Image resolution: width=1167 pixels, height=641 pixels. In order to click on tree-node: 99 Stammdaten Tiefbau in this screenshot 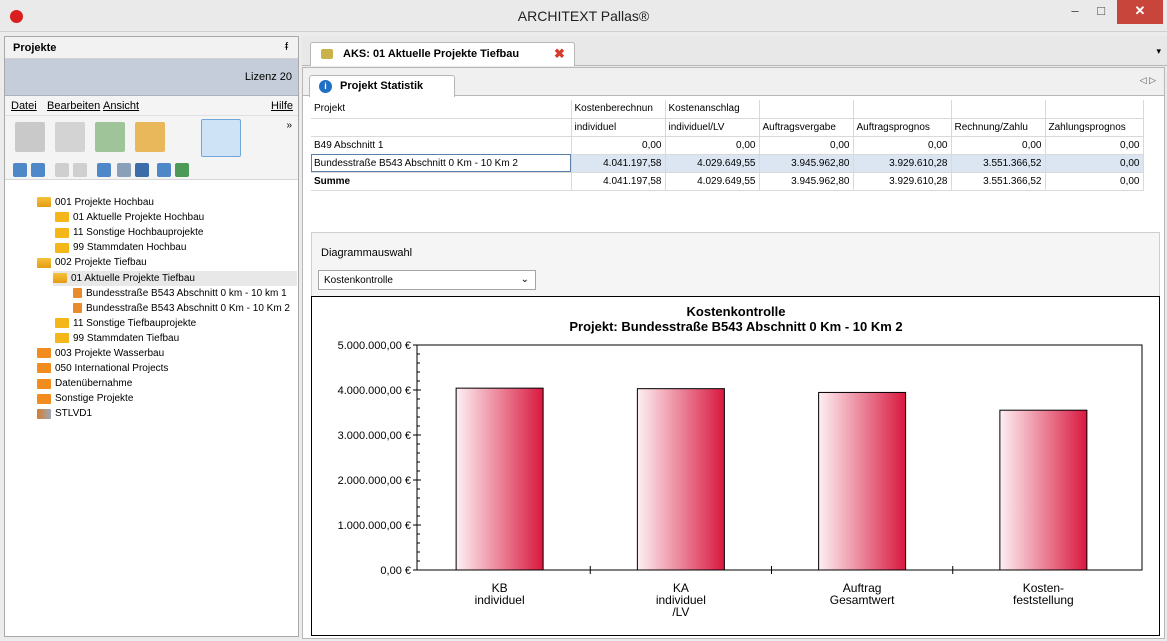, I will do `click(117, 338)`.